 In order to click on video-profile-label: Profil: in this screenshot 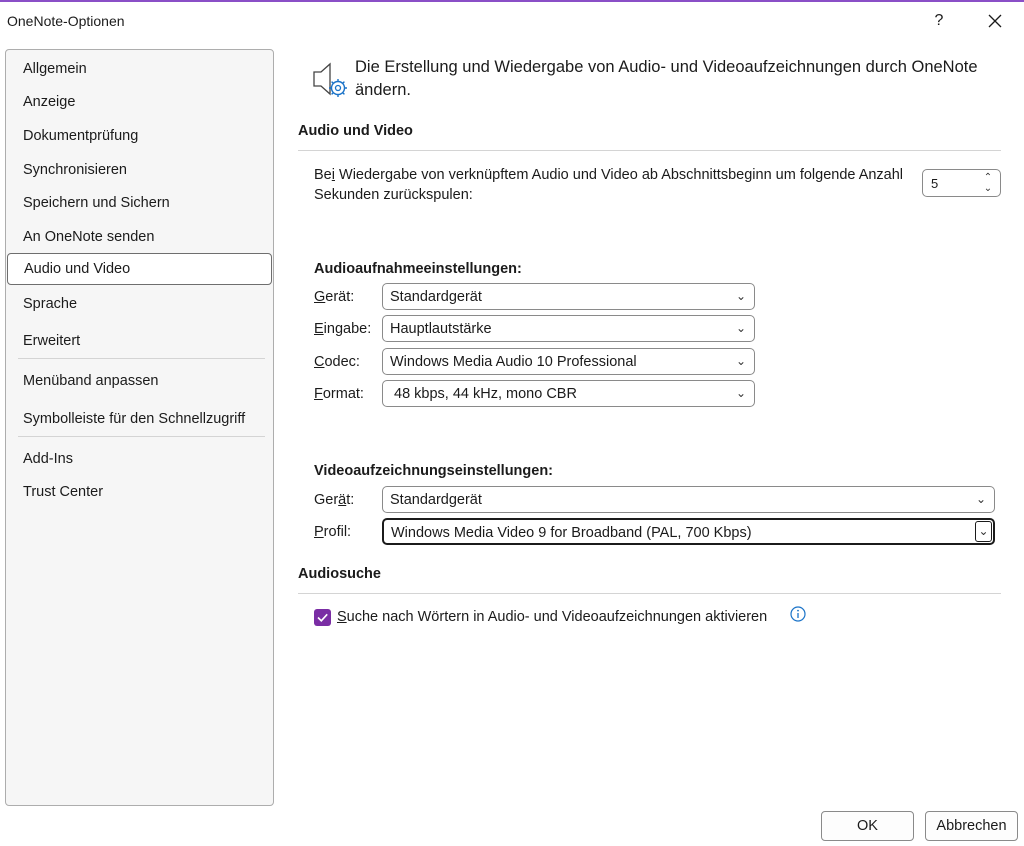, I will do `click(333, 532)`.